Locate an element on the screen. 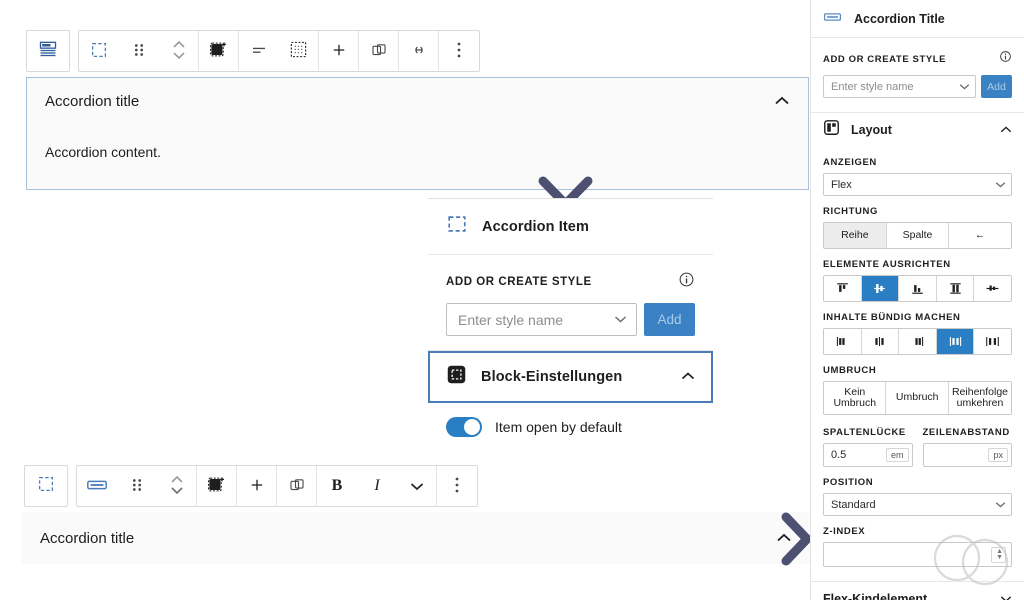 The height and width of the screenshot is (600, 1024). more-options-icon is located at coordinates (457, 486).